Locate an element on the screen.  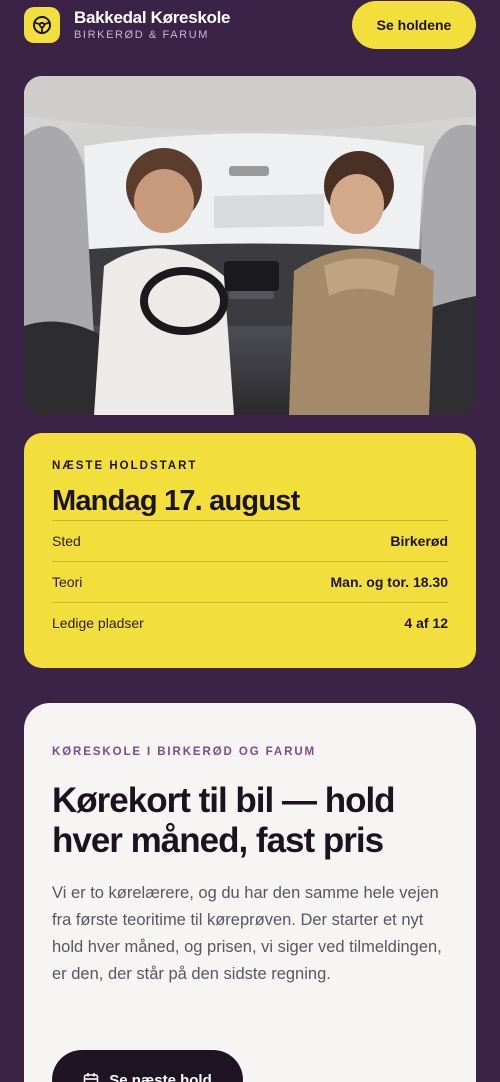
info-row-label: Teori is located at coordinates (67, 582).